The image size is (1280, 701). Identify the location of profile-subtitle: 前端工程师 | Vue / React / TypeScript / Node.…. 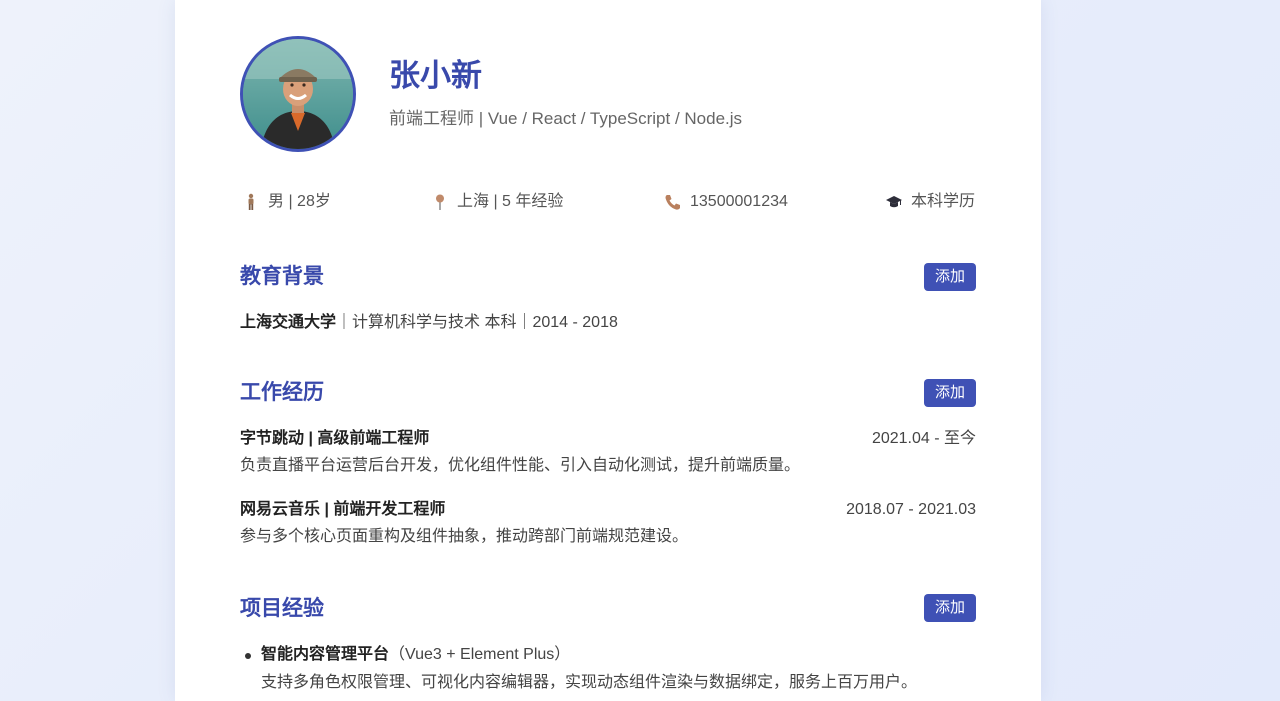
(566, 118).